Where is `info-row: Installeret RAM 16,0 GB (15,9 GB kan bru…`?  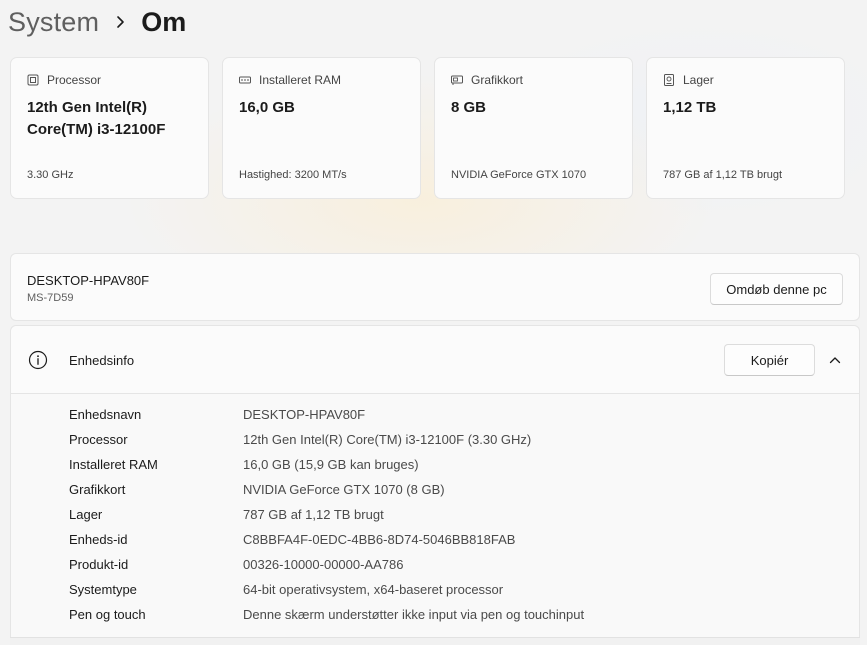 info-row: Installeret RAM 16,0 GB (15,9 GB kan bru… is located at coordinates (326, 464).